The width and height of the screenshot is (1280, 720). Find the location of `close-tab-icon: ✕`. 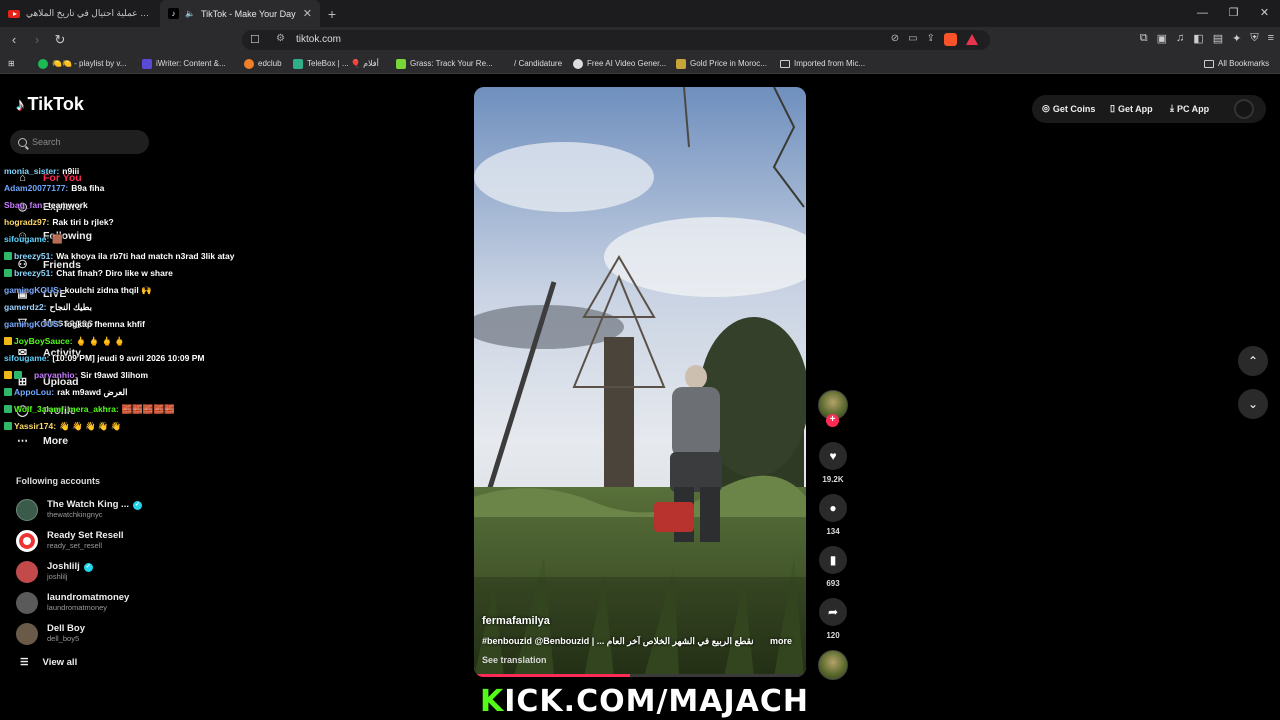

close-tab-icon: ✕ is located at coordinates (307, 13).